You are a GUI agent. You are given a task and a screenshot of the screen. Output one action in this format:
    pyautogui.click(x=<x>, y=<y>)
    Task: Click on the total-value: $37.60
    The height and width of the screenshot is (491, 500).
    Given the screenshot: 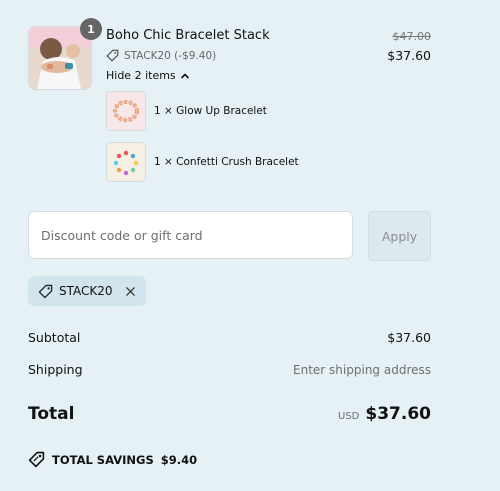 What is the action you would take?
    pyautogui.click(x=398, y=414)
    